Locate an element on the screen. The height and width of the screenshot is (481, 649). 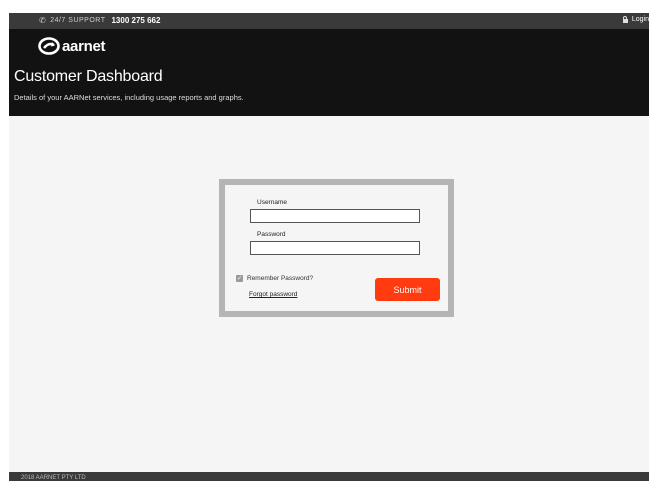
page-footer: 2018 AARNET PTY LTD is located at coordinates (329, 476).